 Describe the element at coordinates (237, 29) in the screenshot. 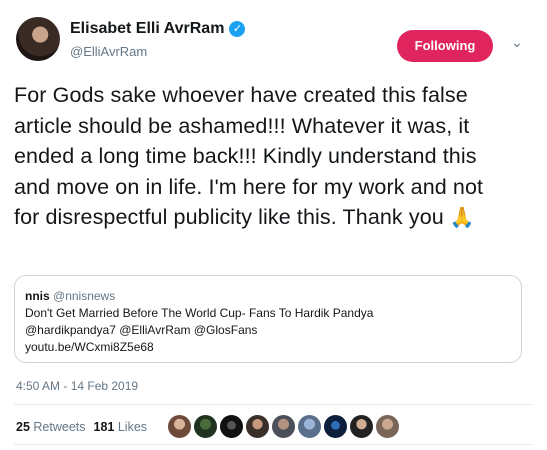

I see `verified-badge-icon: ✓` at that location.